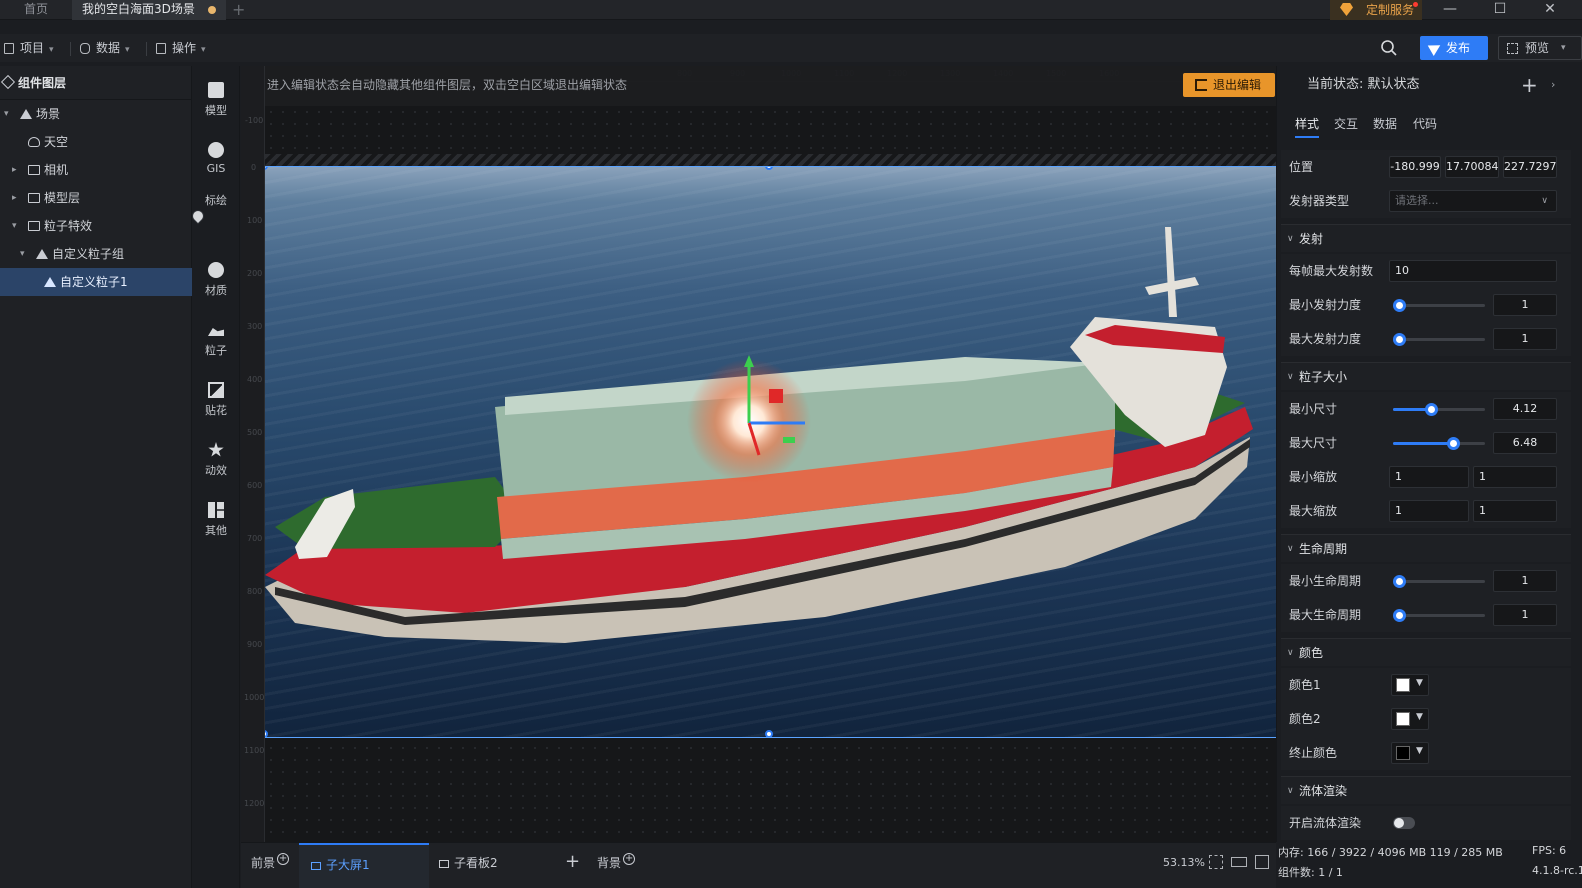 This screenshot has height=888, width=1582. Describe the element at coordinates (96, 114) in the screenshot. I see `tree-item-scene: ▾ 场景` at that location.